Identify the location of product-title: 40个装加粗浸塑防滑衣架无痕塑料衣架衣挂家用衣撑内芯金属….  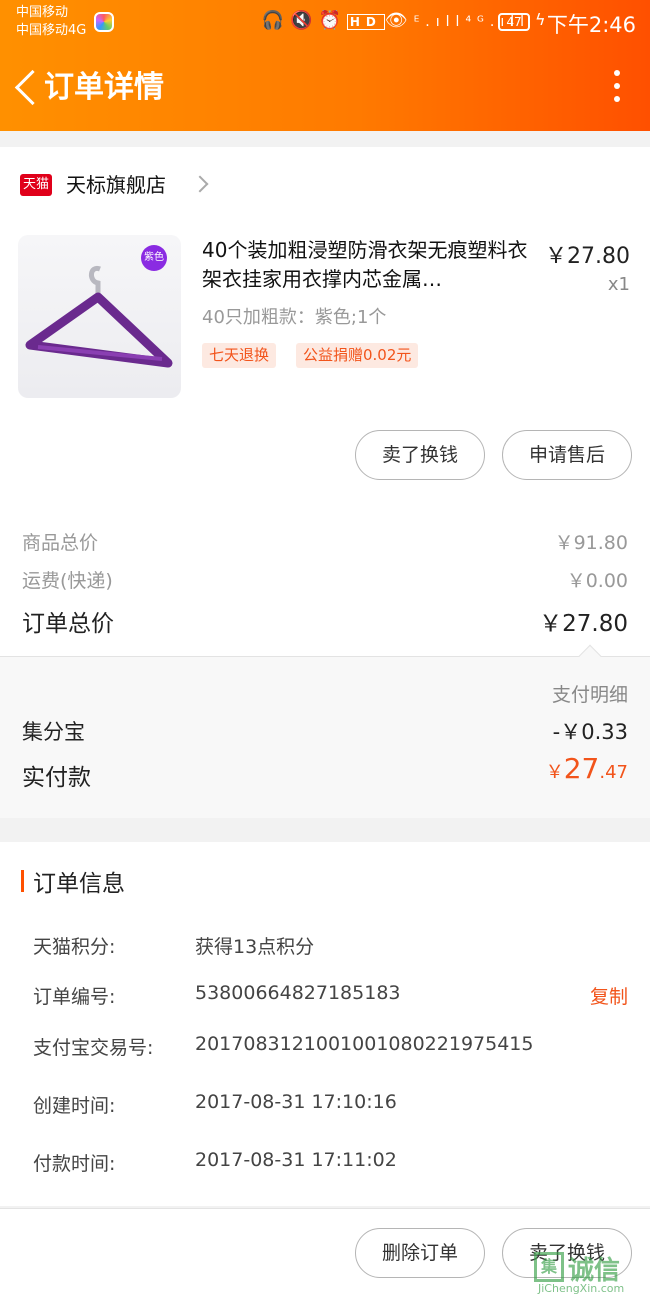
(370, 265).